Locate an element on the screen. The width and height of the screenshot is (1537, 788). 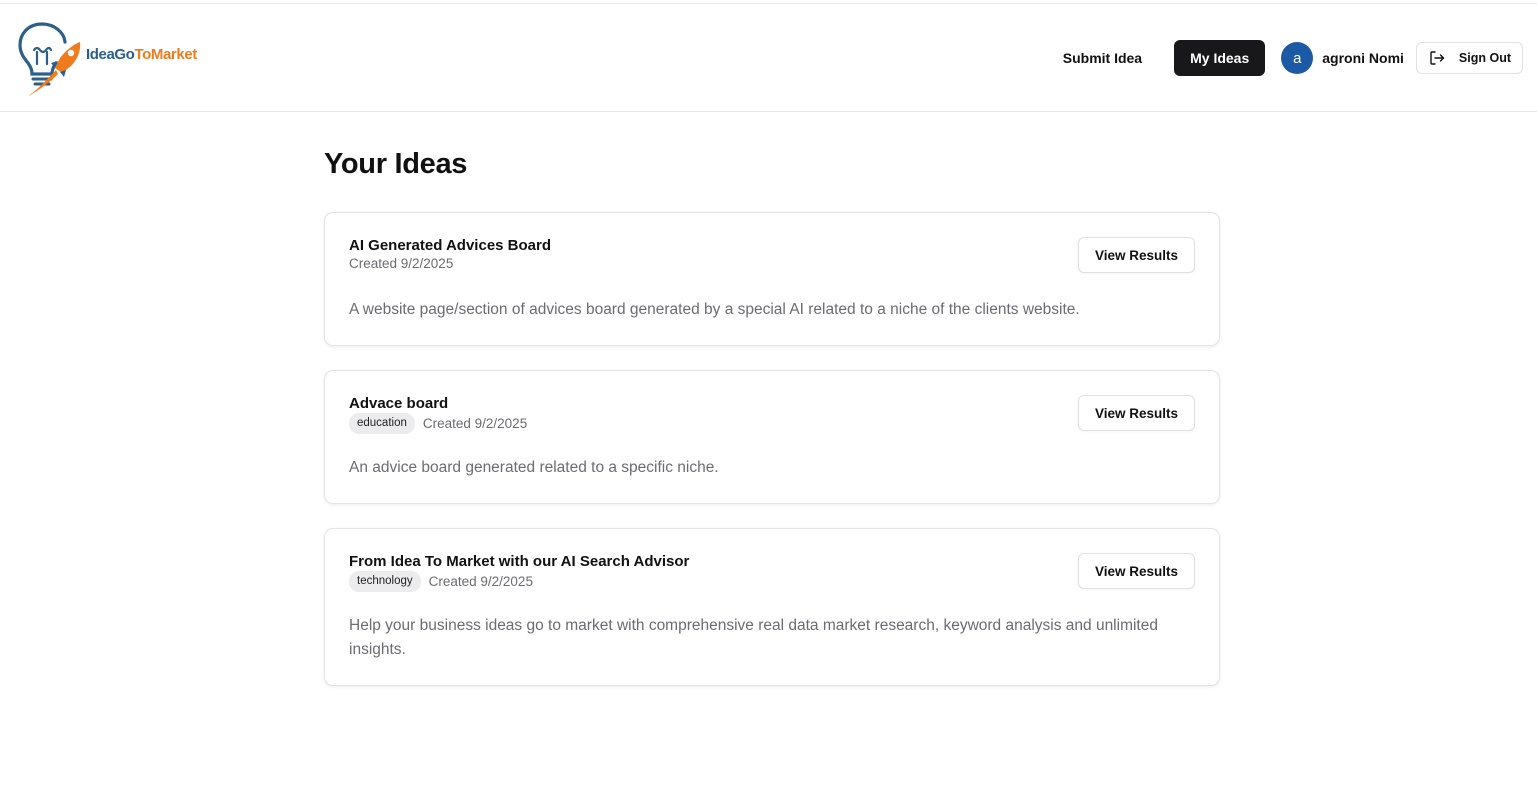
brand-name: IdeaGoToMarket is located at coordinates (141, 54).